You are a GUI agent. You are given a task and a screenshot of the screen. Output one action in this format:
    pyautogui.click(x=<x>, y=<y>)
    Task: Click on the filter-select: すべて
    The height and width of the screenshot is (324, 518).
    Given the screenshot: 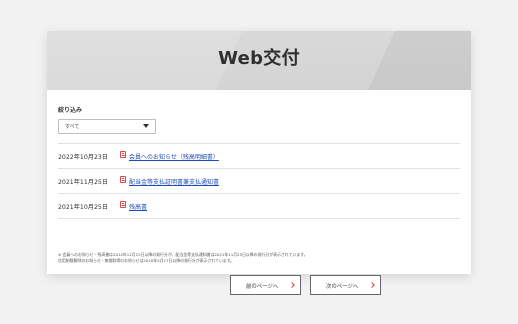 What is the action you would take?
    pyautogui.click(x=107, y=126)
    